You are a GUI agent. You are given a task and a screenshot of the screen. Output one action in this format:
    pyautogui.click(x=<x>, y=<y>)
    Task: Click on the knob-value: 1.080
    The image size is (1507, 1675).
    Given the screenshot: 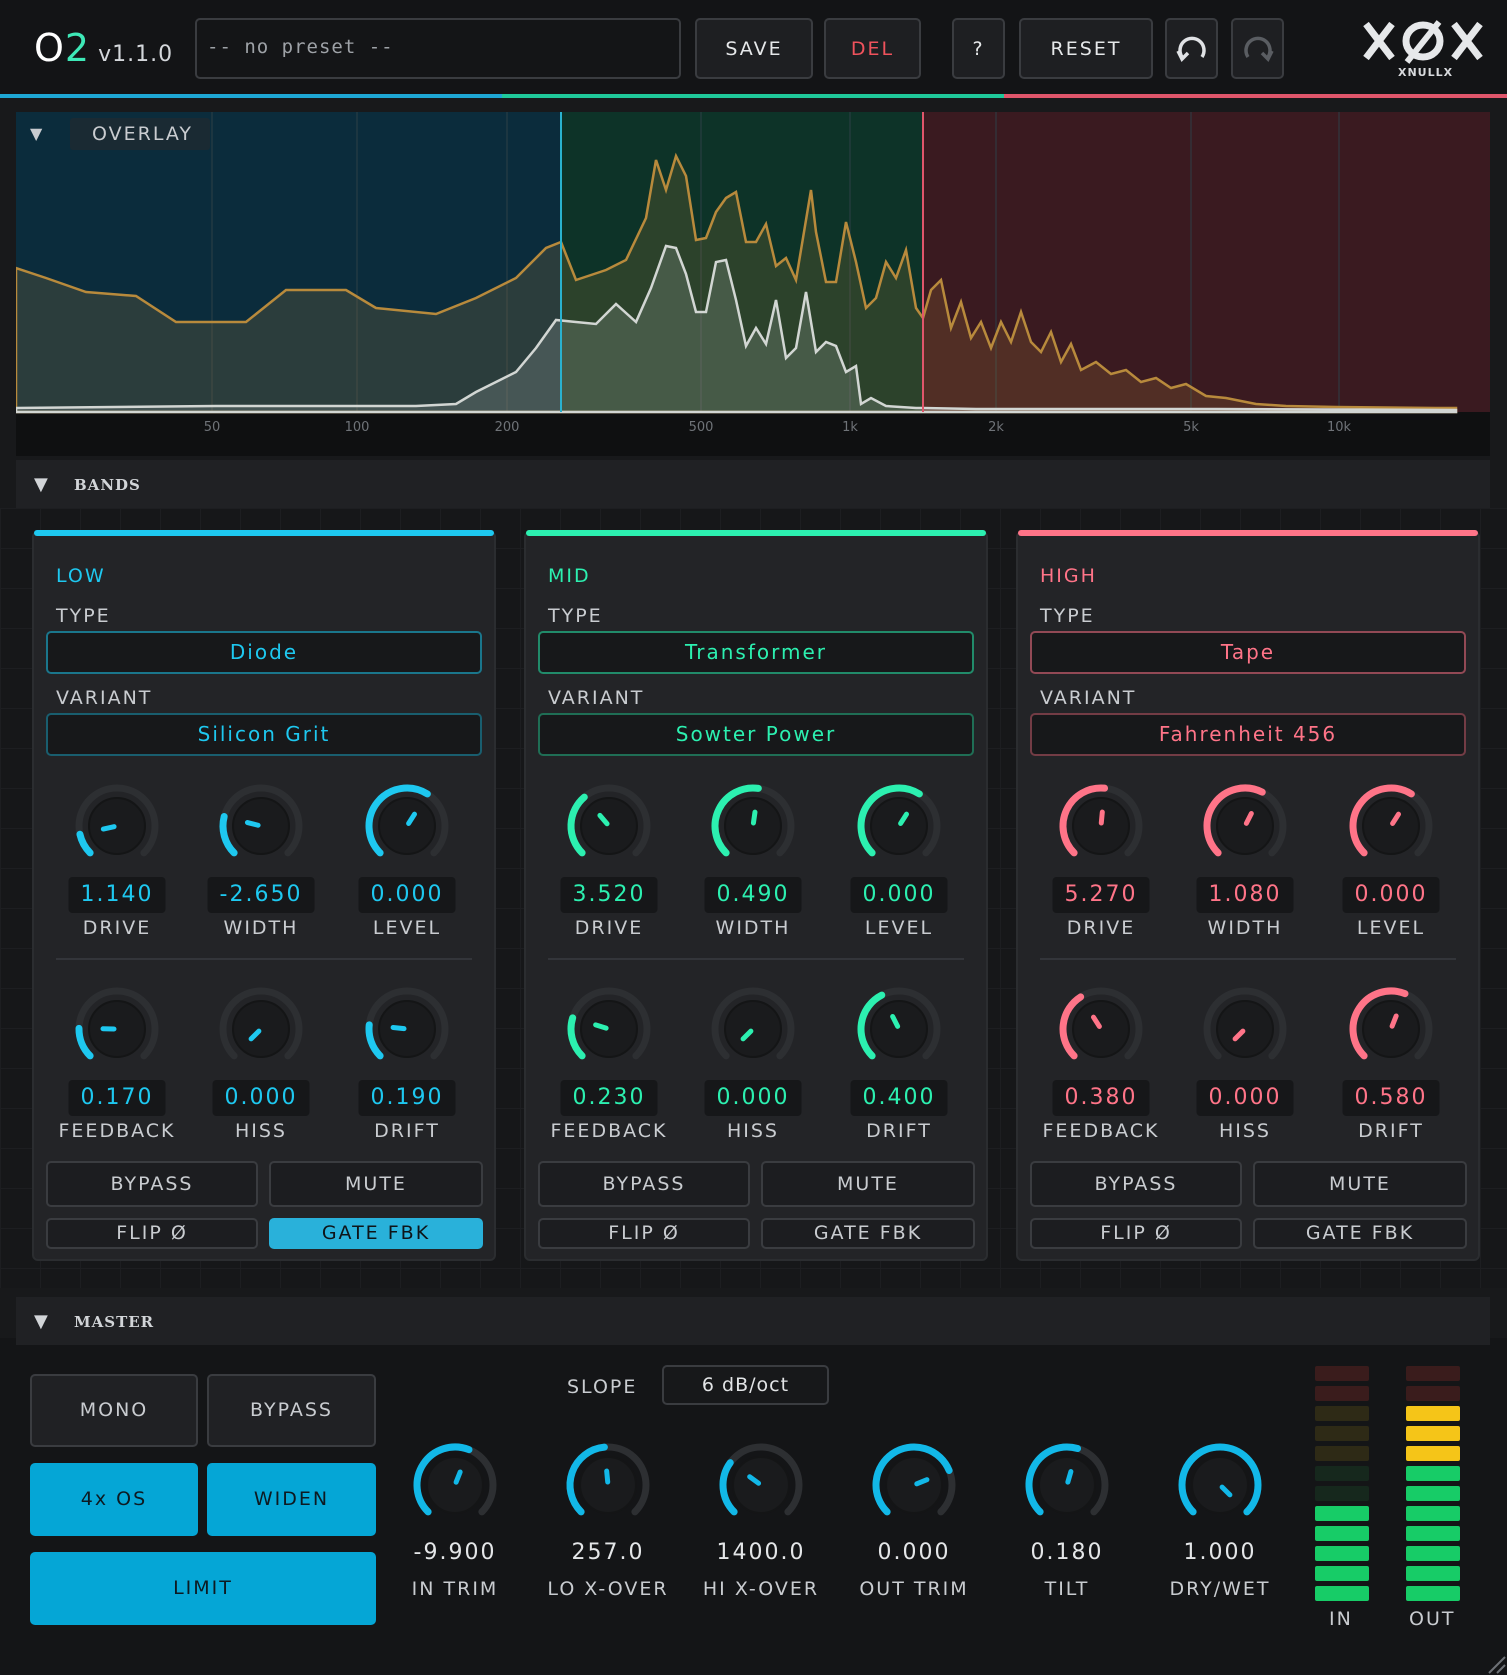 What is the action you would take?
    pyautogui.click(x=1245, y=895)
    